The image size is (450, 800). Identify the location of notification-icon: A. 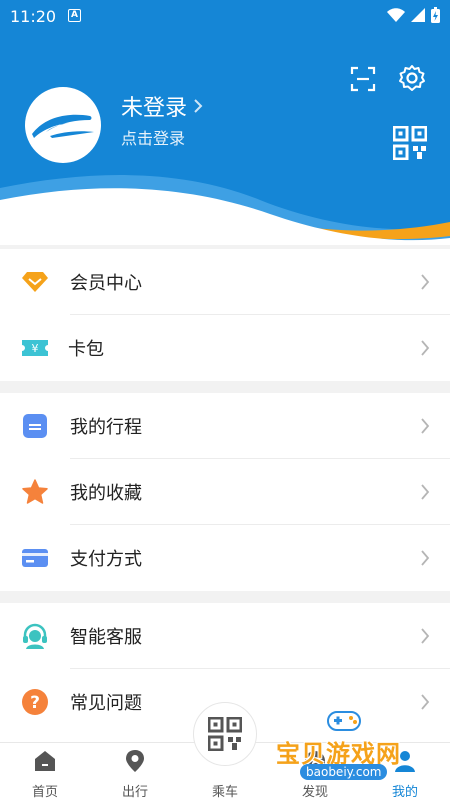
(74, 15).